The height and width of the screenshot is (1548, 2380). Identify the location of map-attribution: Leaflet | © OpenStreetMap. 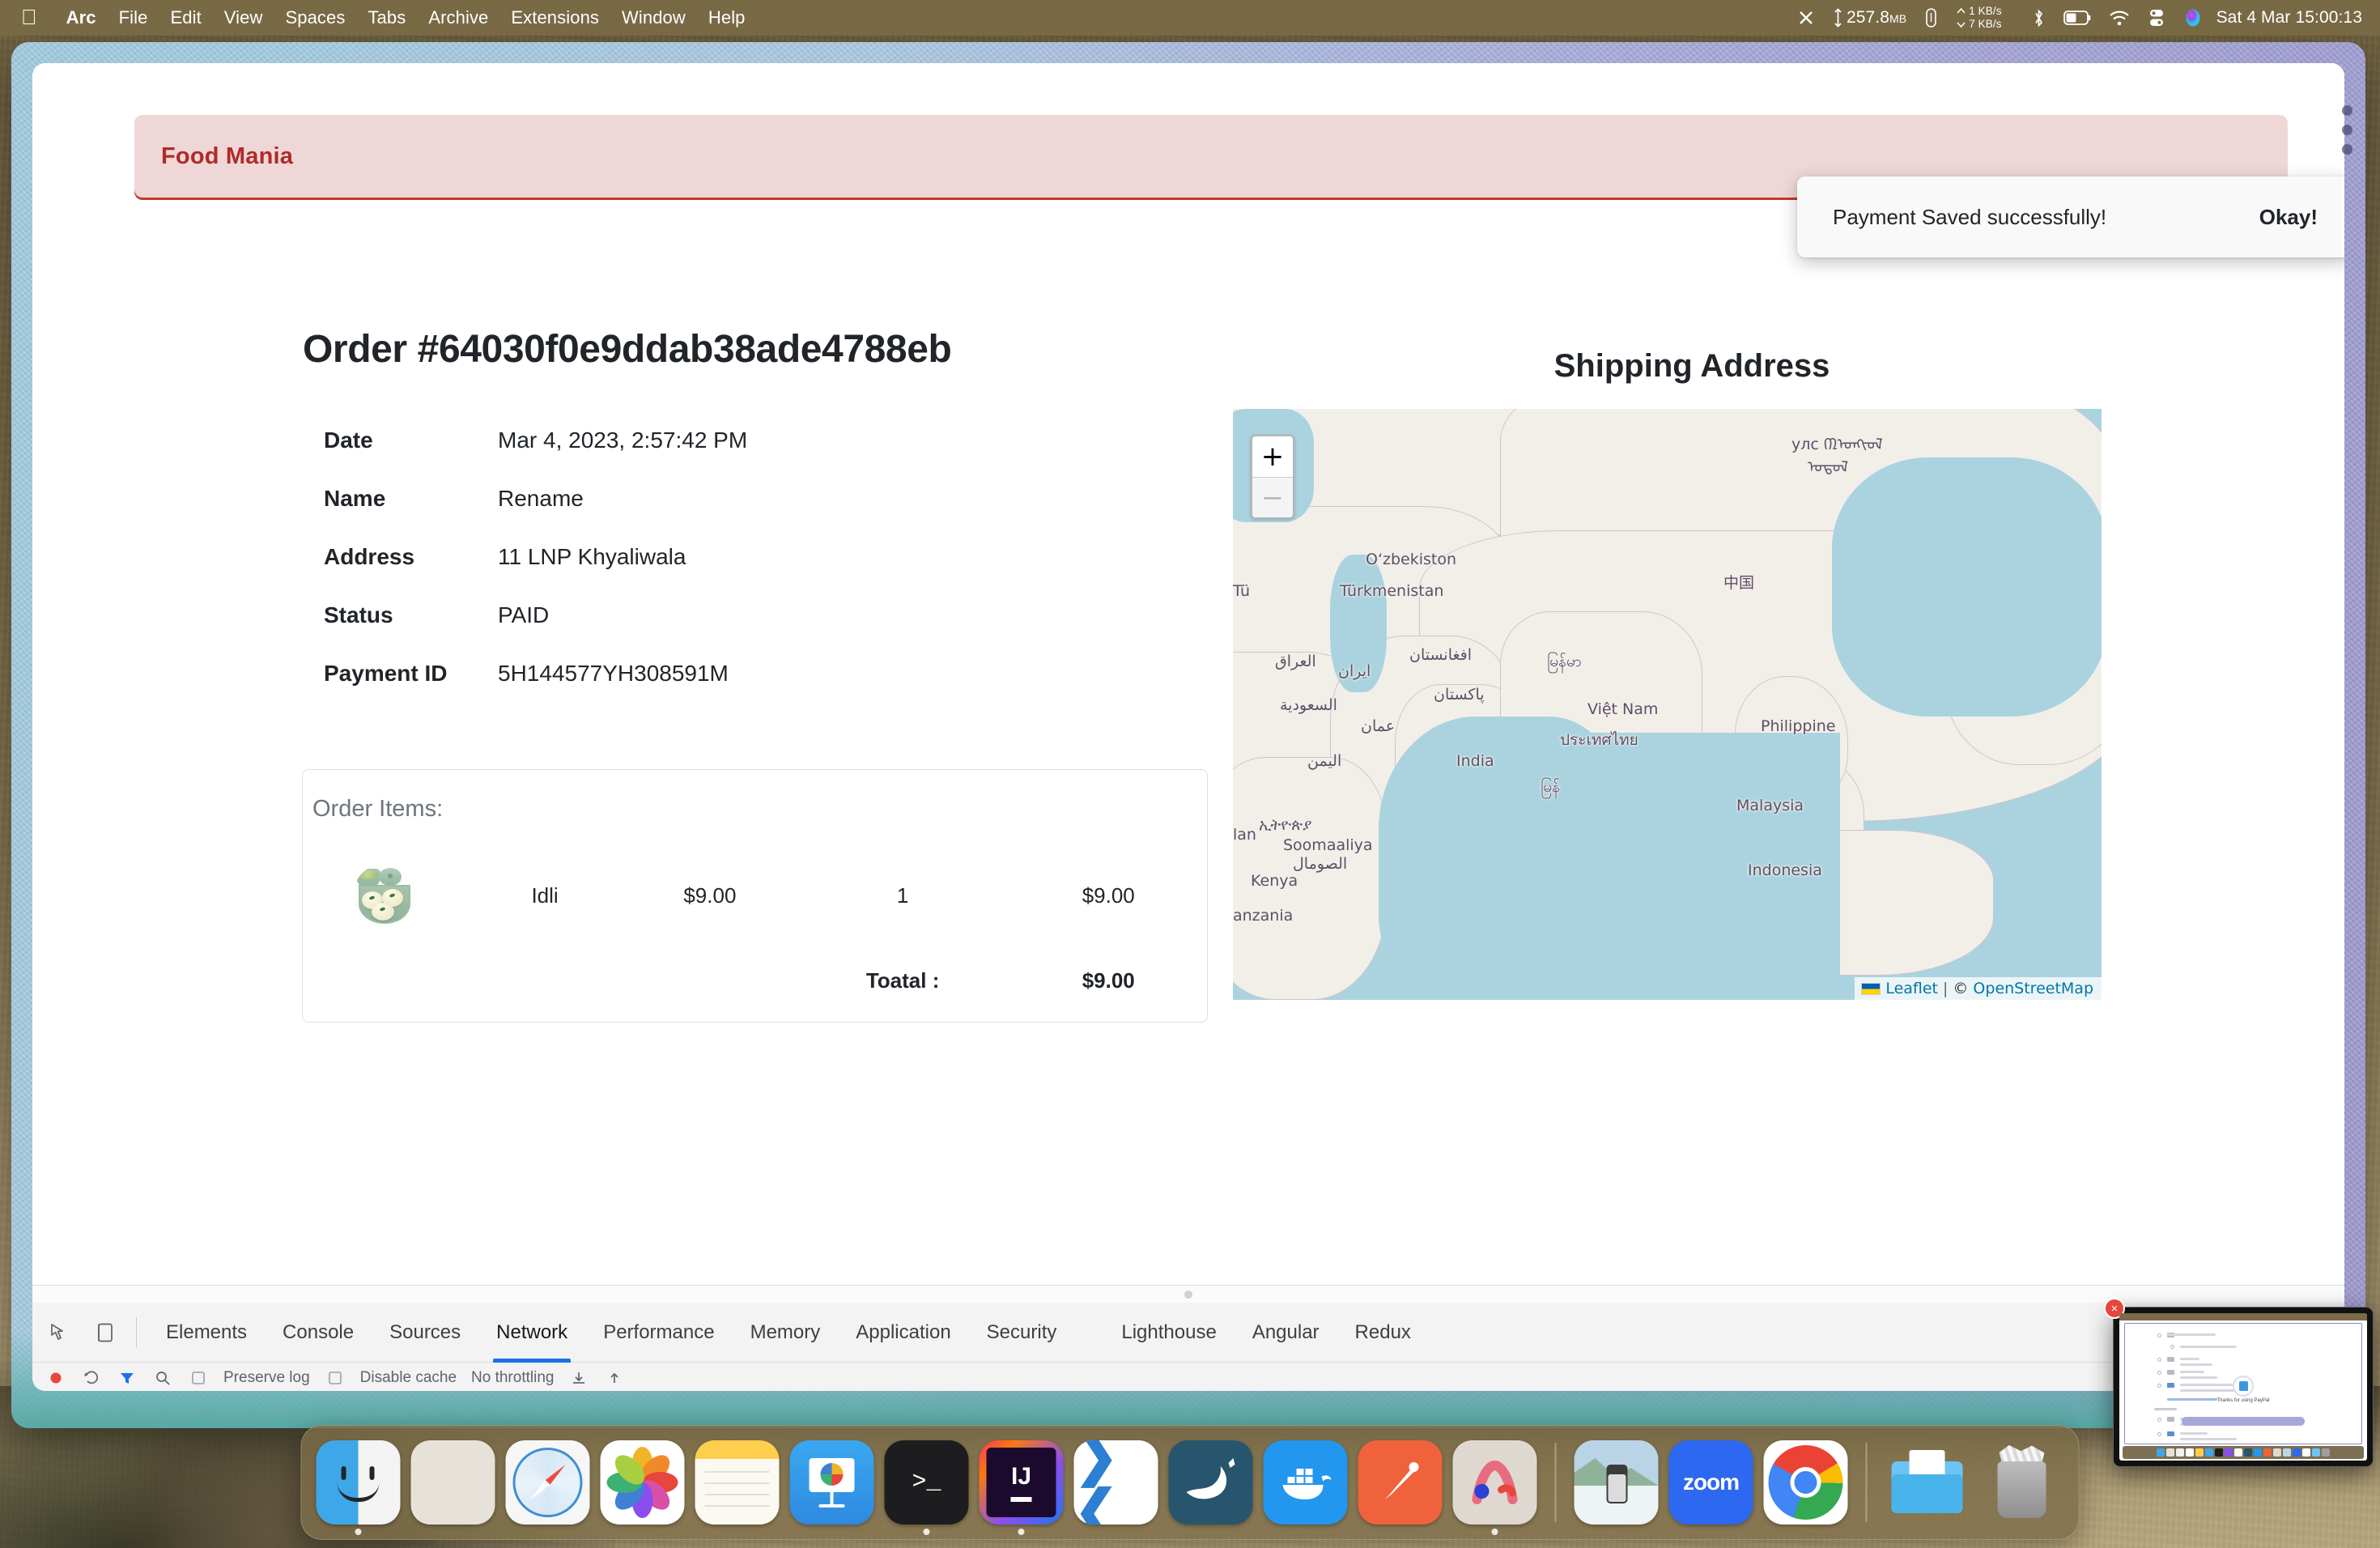
(1978, 988).